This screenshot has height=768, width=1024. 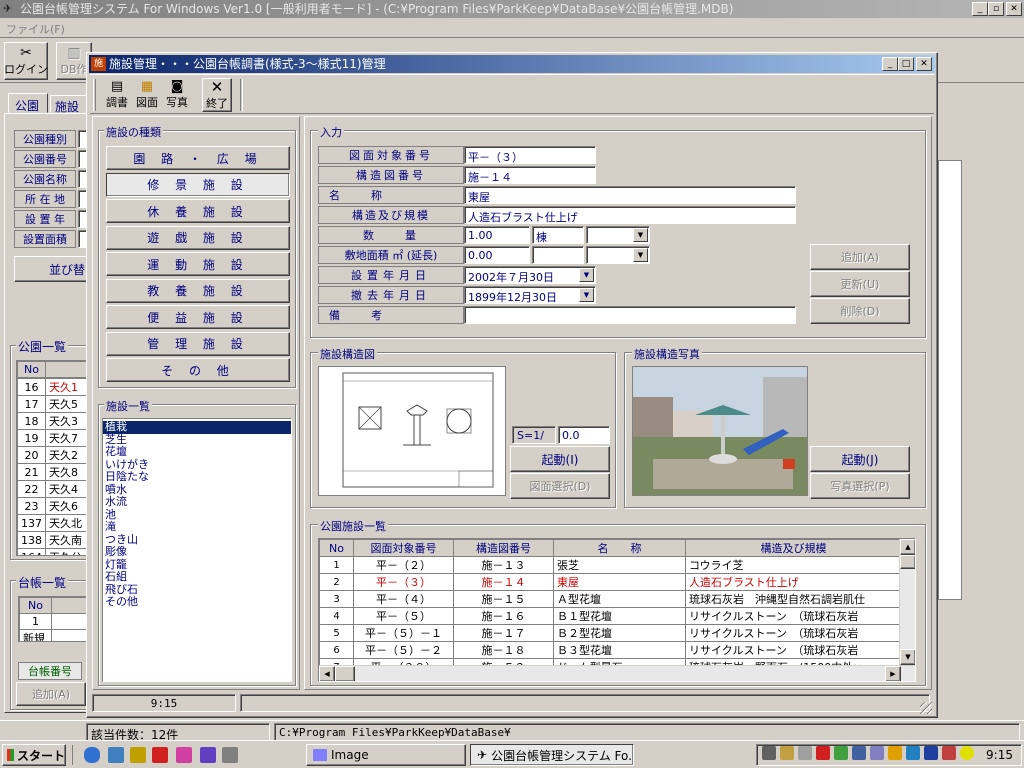 I want to click on table-cell-no: 2, so click(x=336, y=582).